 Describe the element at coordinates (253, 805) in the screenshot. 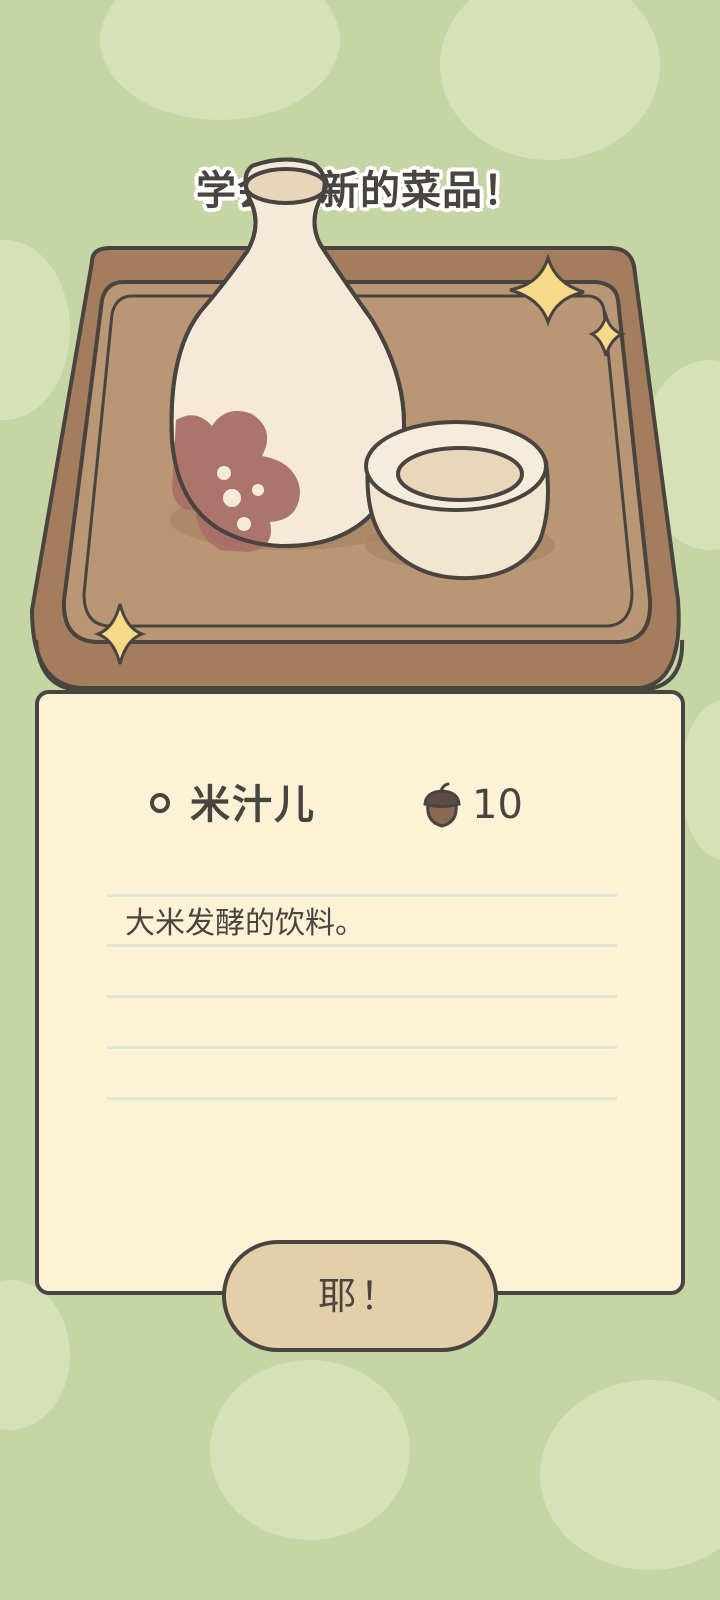

I see `item-name: 米汁儿` at that location.